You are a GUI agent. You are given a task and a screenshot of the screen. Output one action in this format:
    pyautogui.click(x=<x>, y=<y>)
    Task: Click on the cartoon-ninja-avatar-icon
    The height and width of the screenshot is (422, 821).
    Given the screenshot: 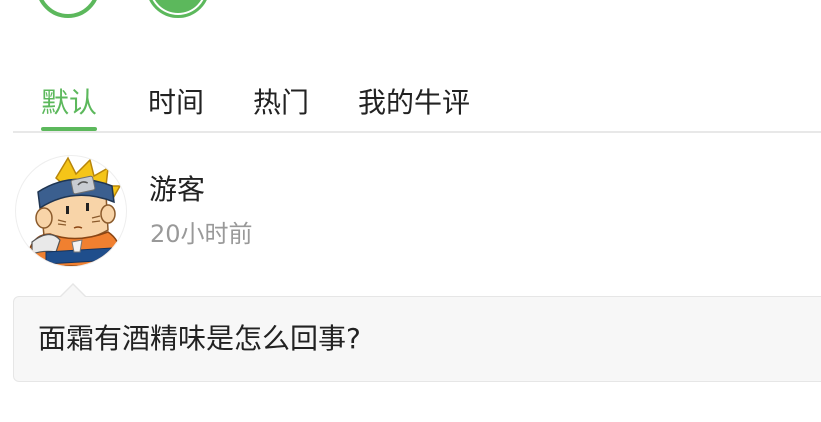 What is the action you would take?
    pyautogui.click(x=75, y=211)
    